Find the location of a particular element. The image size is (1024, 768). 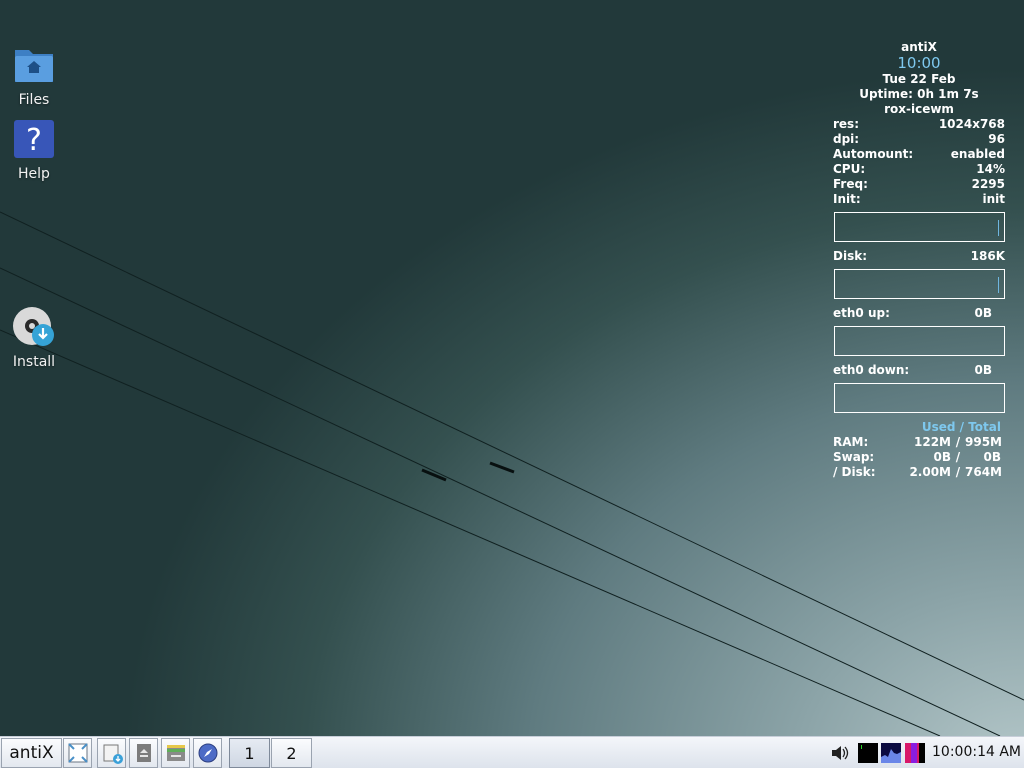

memory-monitor-icon is located at coordinates (915, 753).